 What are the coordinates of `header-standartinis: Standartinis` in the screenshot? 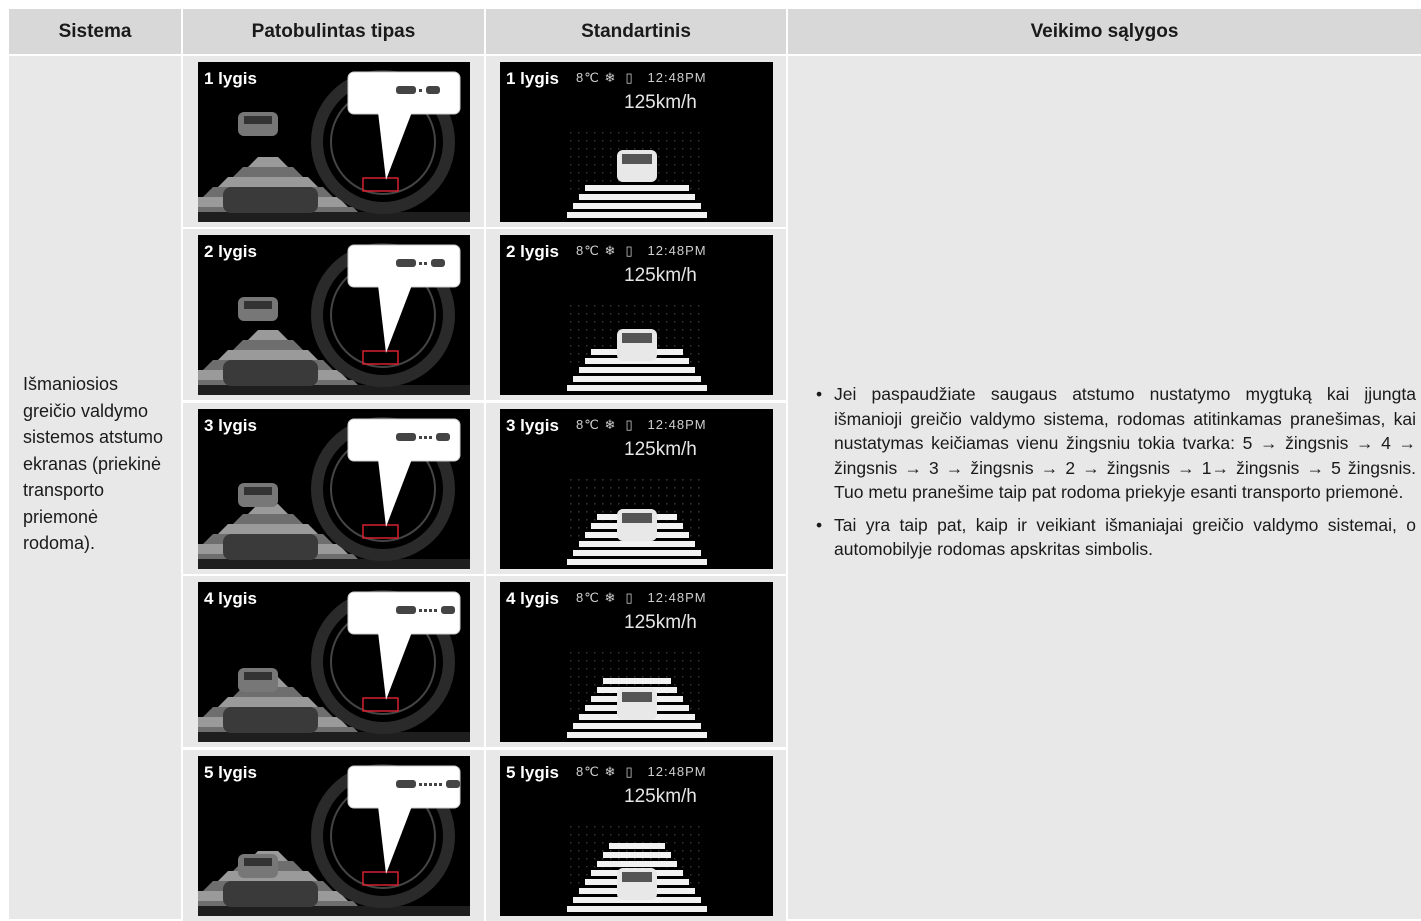 It's located at (636, 31).